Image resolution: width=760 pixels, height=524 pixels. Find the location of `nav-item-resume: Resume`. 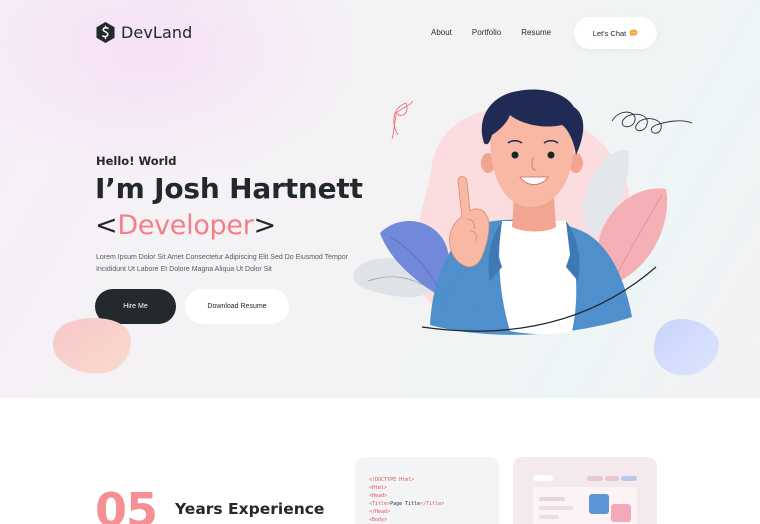

nav-item-resume: Resume is located at coordinates (536, 32).